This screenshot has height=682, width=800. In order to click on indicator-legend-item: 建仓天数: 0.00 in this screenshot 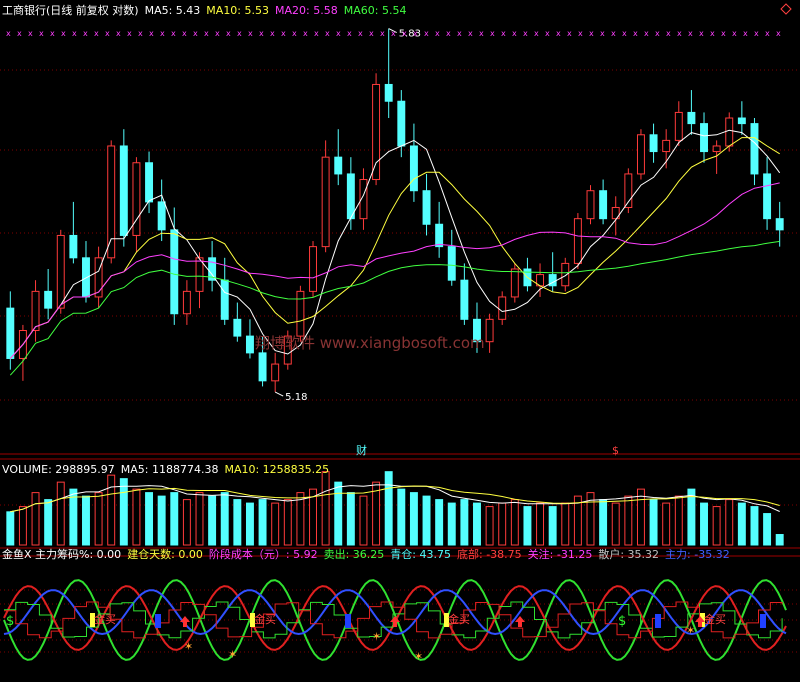, I will do `click(165, 554)`.